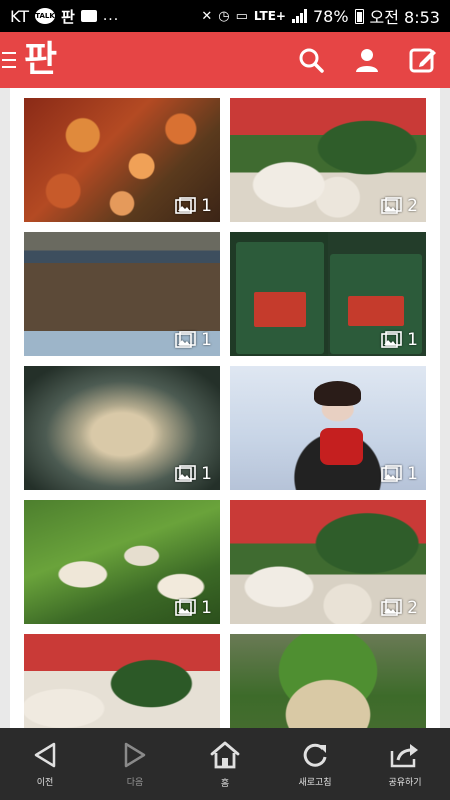  I want to click on bottom-navigation: 이전 다음 홈 새로고침 공유하기, so click(225, 764).